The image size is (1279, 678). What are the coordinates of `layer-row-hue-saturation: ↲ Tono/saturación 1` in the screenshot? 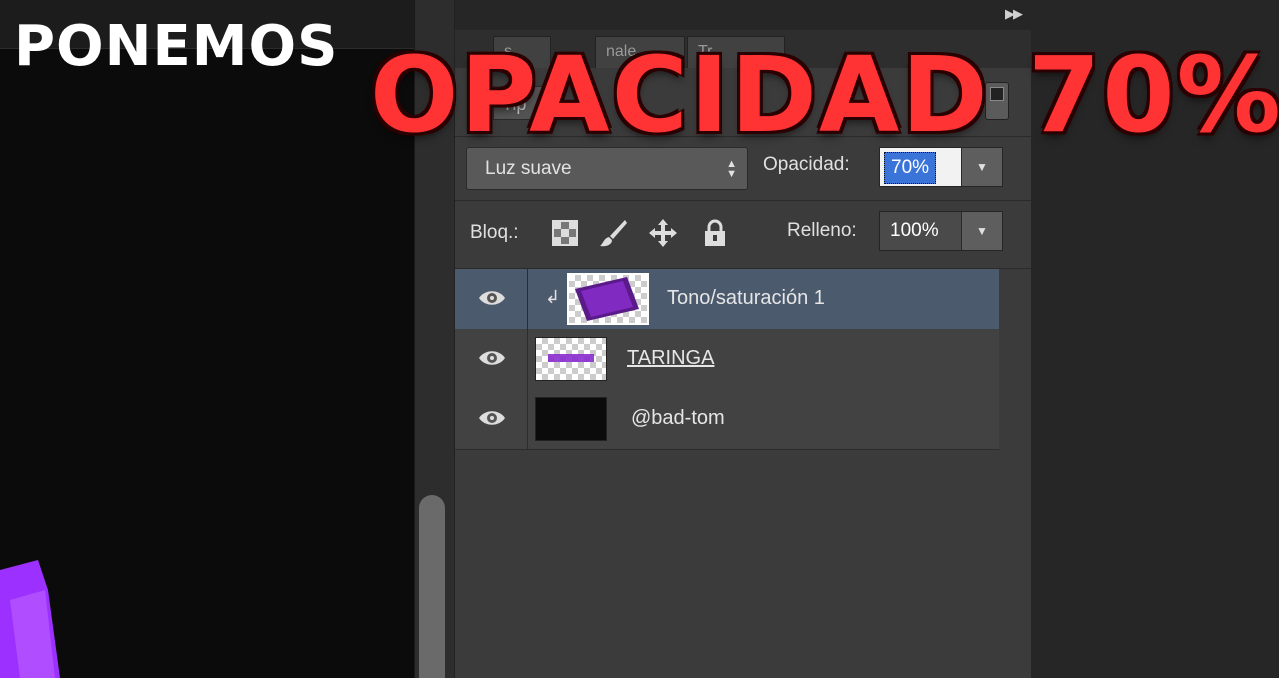 It's located at (727, 299).